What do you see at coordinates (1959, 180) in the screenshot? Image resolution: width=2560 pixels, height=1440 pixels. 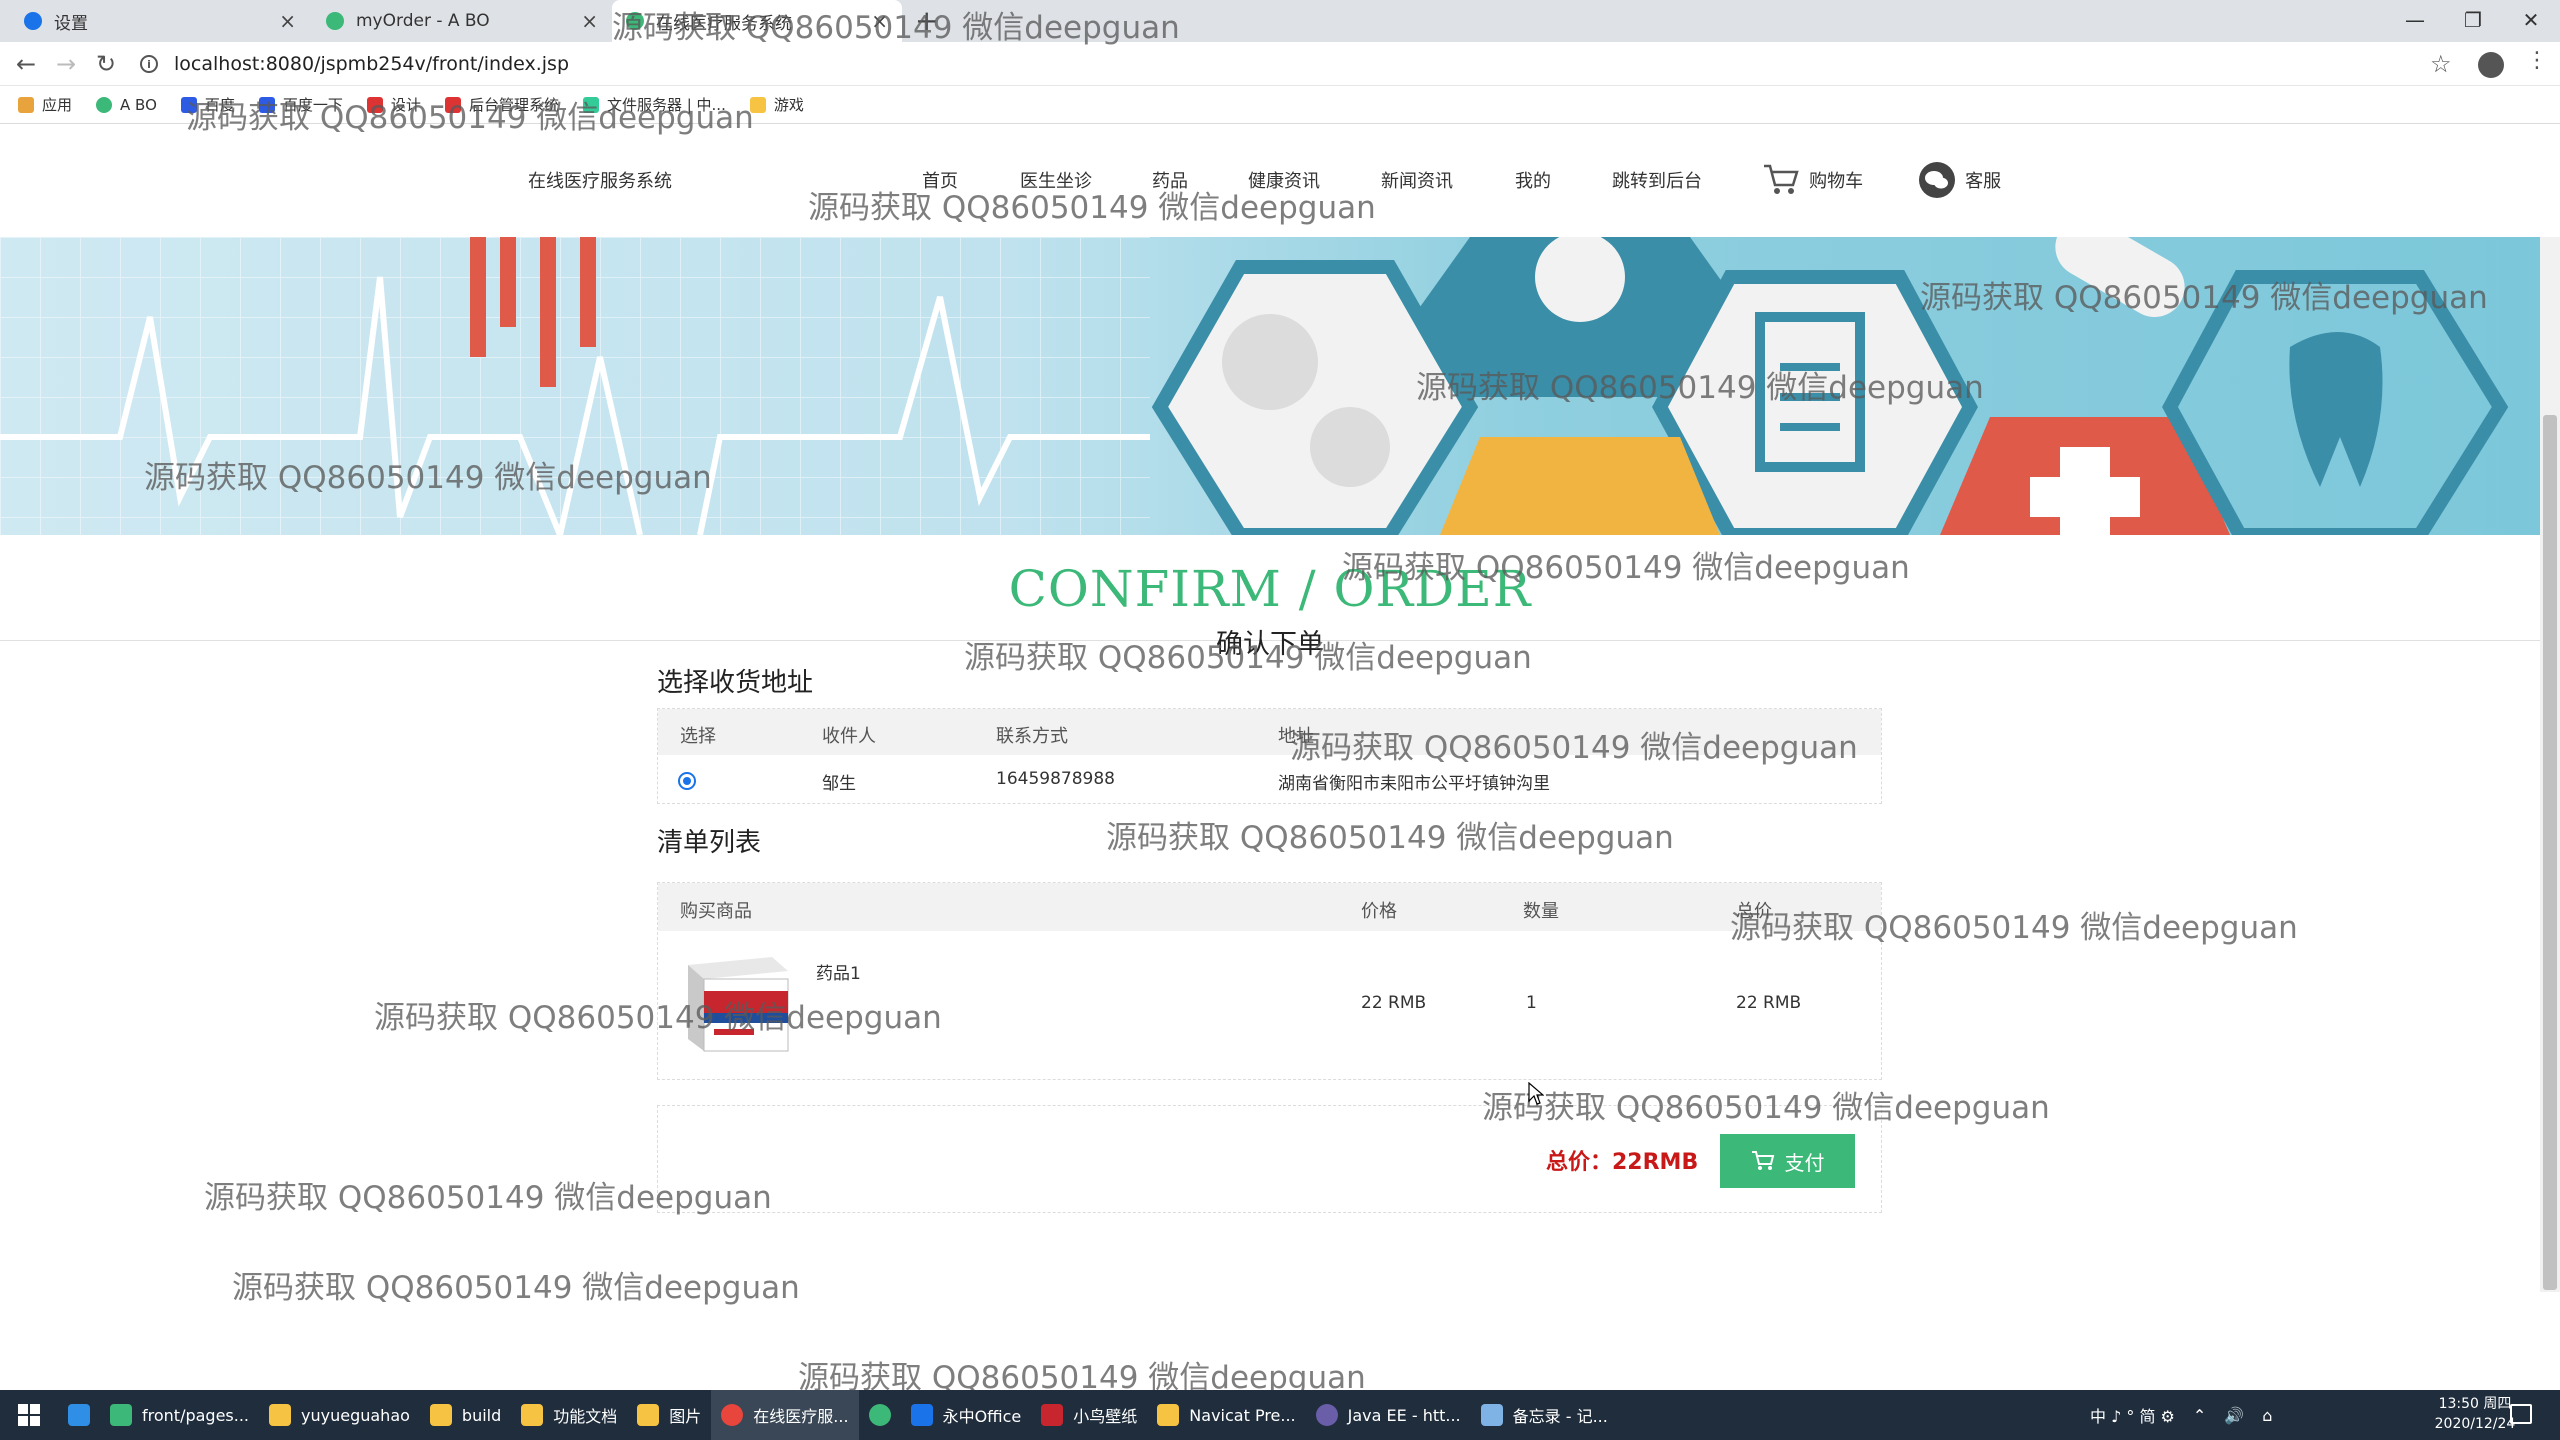 I see `customer-service-link: 客服` at bounding box center [1959, 180].